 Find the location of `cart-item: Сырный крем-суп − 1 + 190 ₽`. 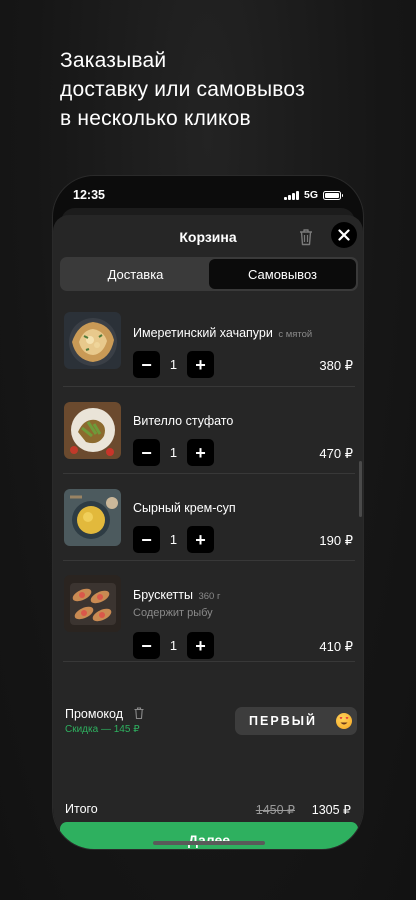

cart-item: Сырный крем-суп − 1 + 190 ₽ is located at coordinates (209, 517).